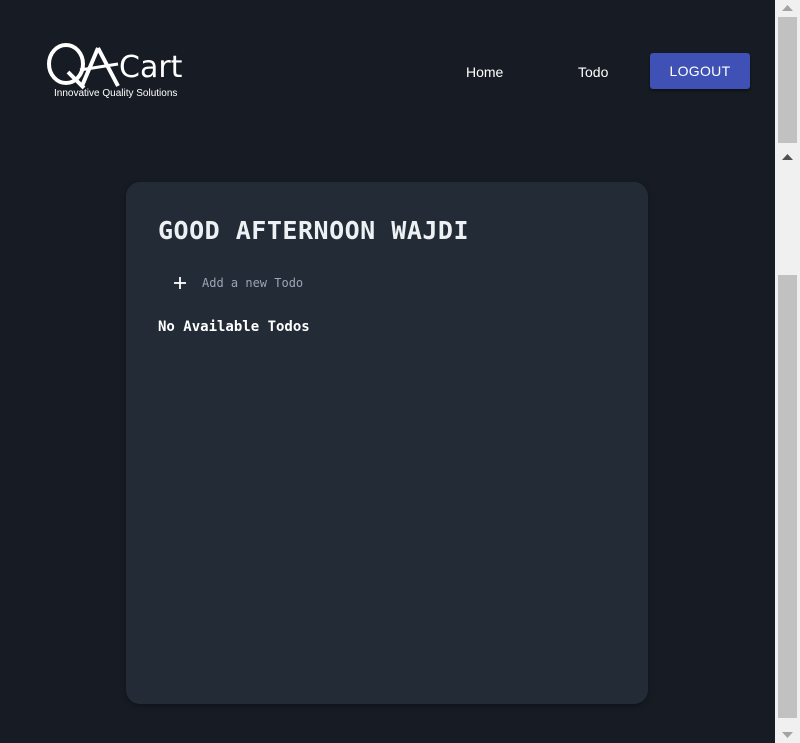 This screenshot has height=743, width=800. What do you see at coordinates (787, 734) in the screenshot?
I see `triangle-down-icon` at bounding box center [787, 734].